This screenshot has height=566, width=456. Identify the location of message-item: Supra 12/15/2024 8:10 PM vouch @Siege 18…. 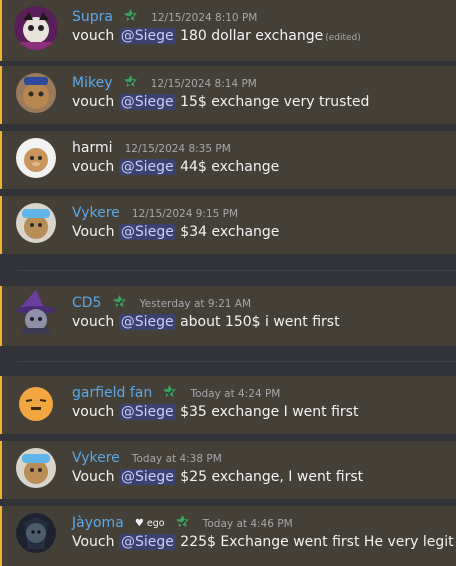
(228, 30).